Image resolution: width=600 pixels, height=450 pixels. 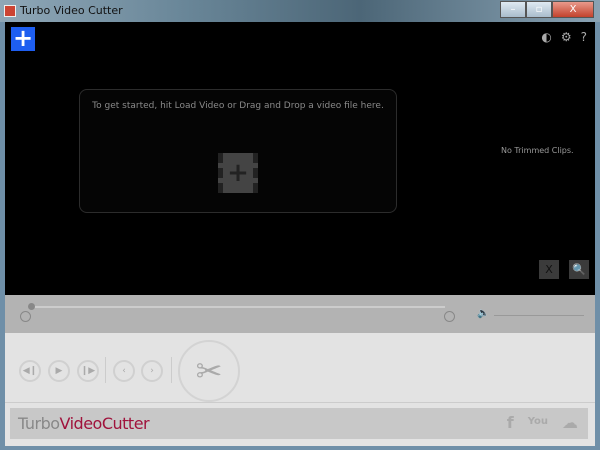 I want to click on close-button: X, so click(x=573, y=9).